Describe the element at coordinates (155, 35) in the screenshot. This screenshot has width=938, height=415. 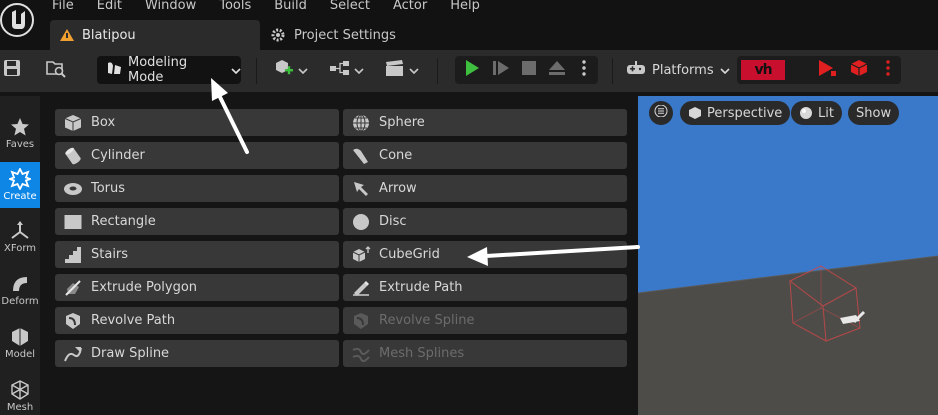
I see `tab-level: Blatipou` at that location.